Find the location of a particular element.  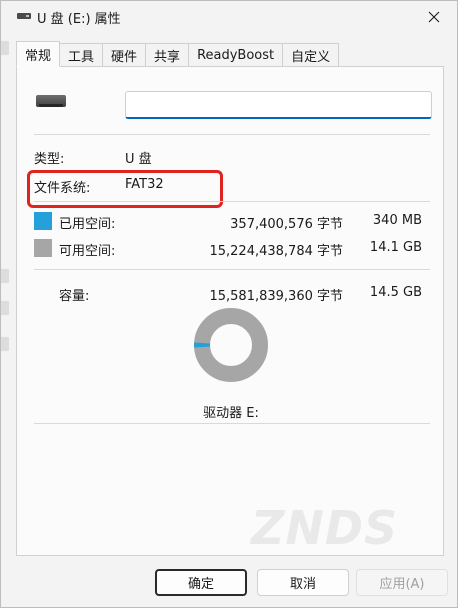

capacity-size: 14.5 GB is located at coordinates (395, 292).